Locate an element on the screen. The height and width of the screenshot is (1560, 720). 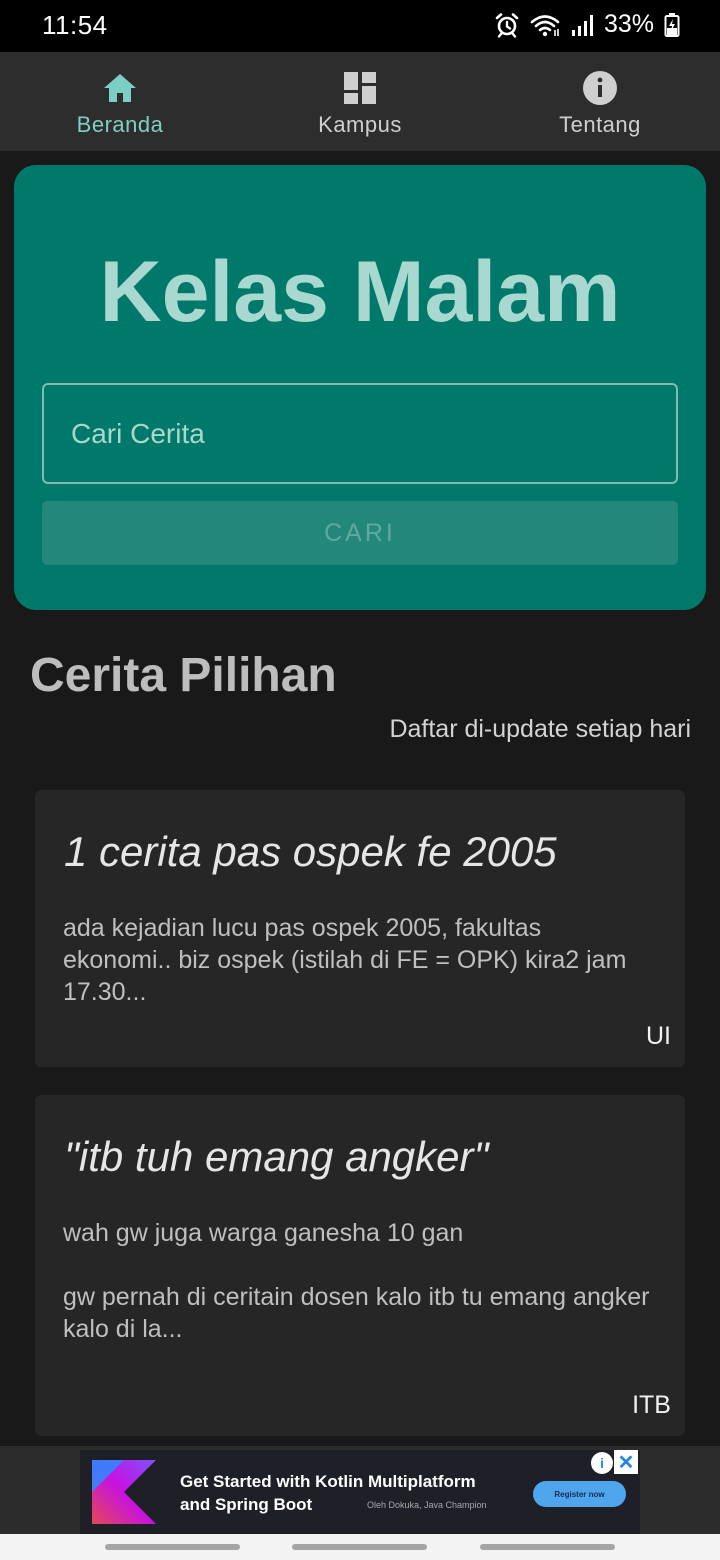
status-icons: 33% is located at coordinates (587, 24).